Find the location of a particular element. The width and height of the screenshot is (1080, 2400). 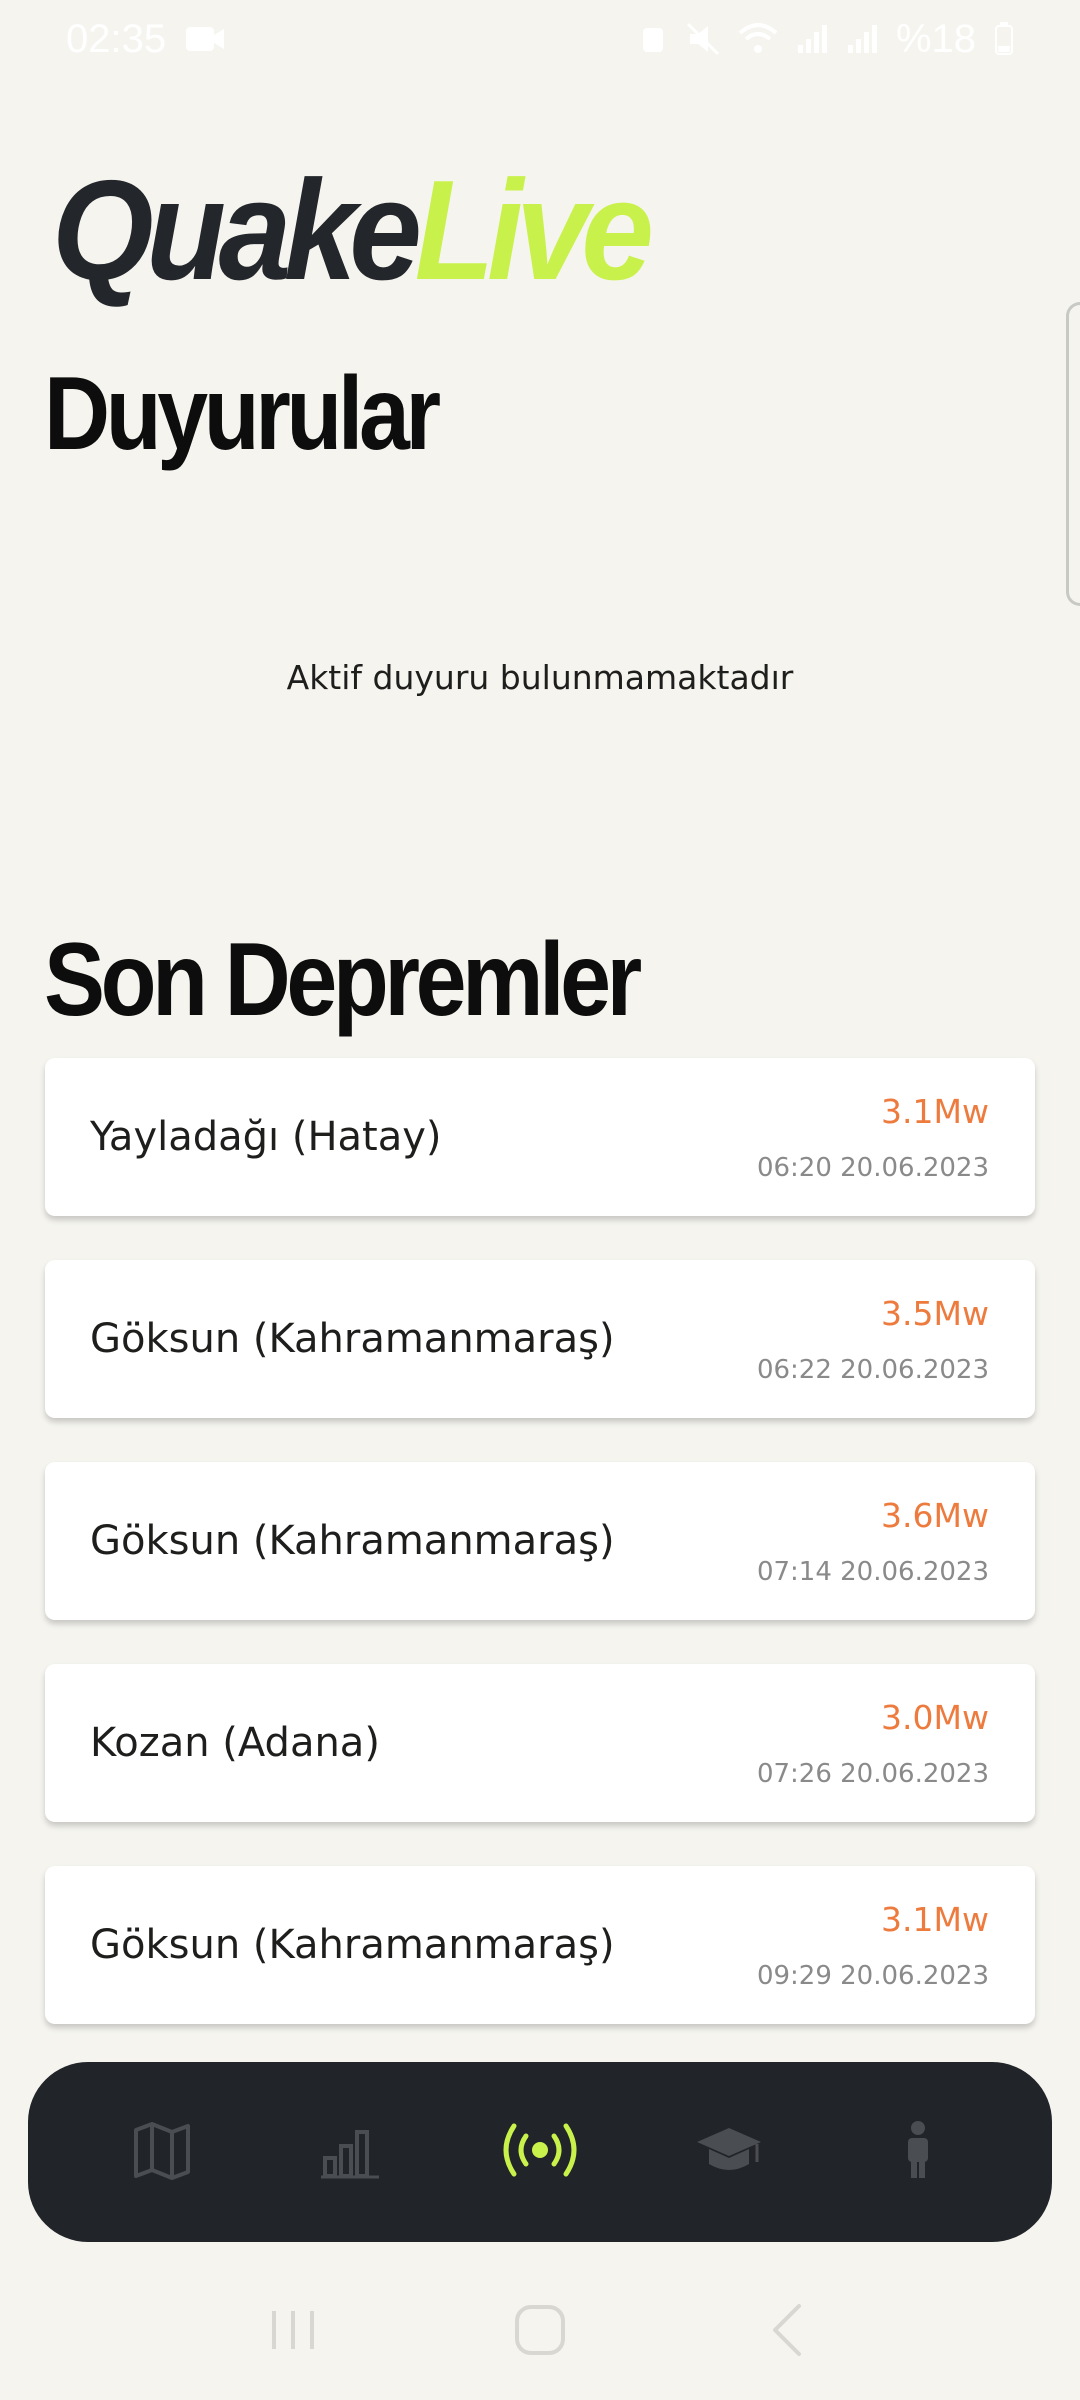

app-logo: QuakeLive is located at coordinates (353, 231).